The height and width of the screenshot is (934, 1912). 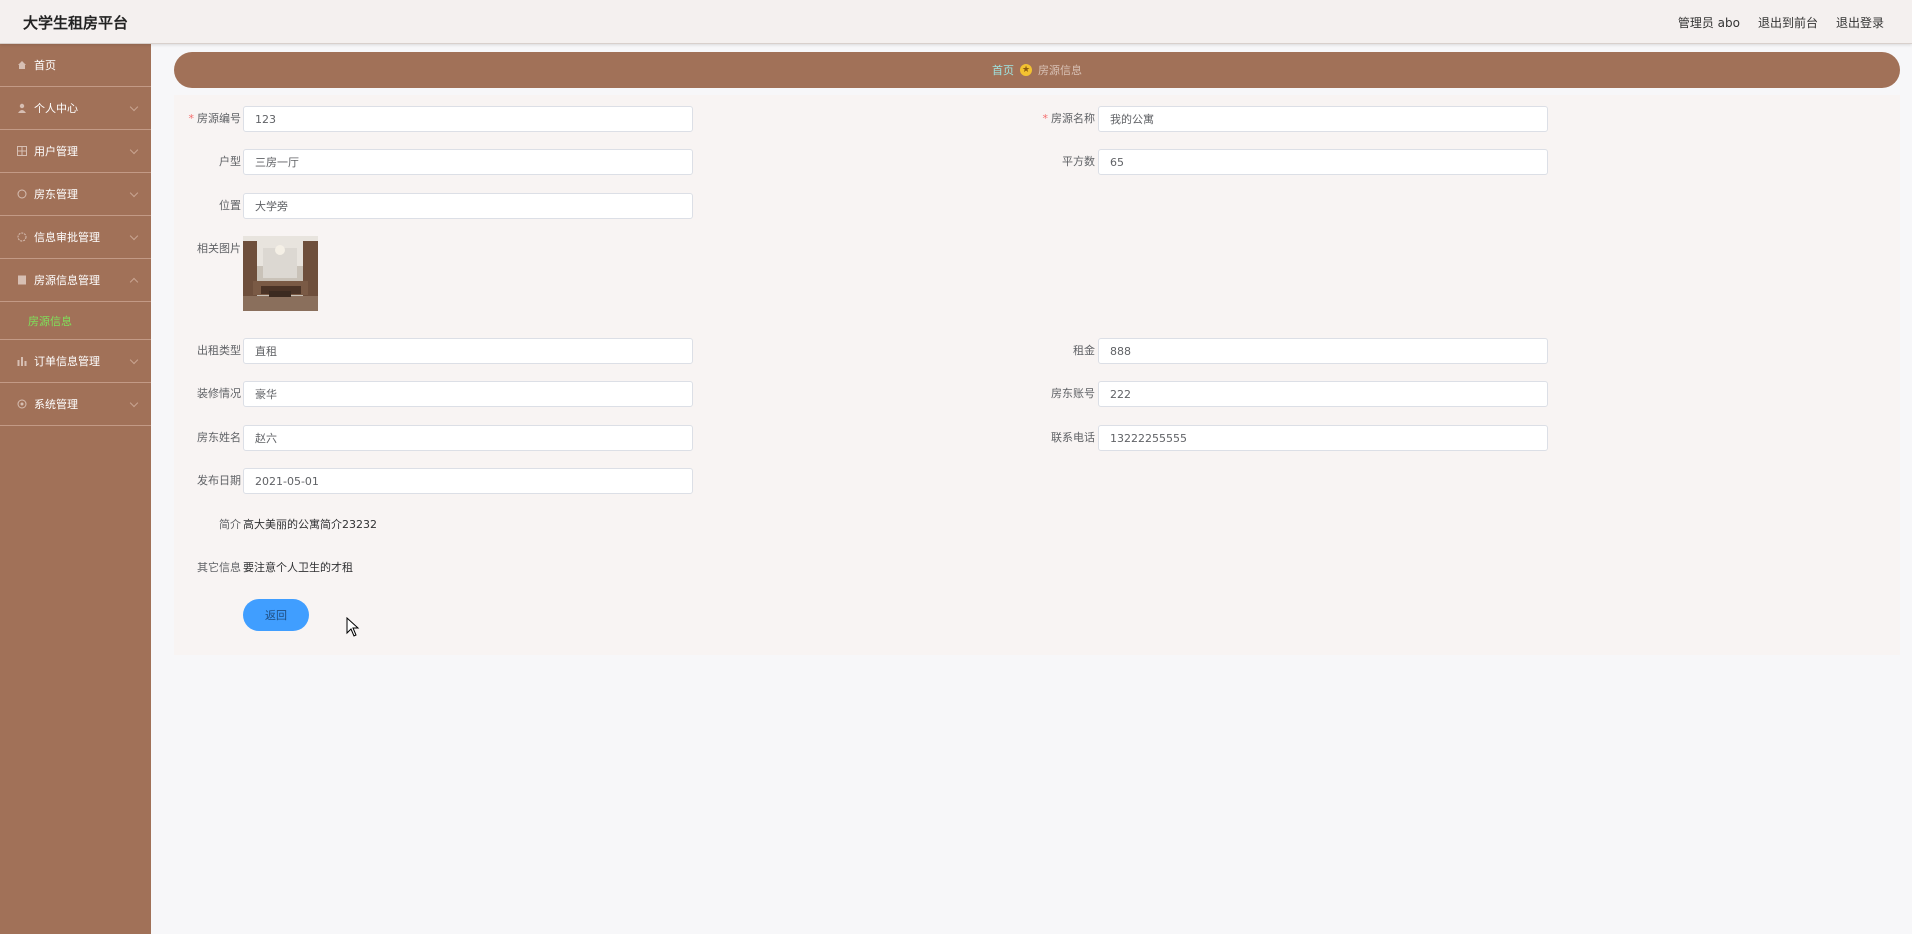 What do you see at coordinates (280, 273) in the screenshot?
I see `house-photo` at bounding box center [280, 273].